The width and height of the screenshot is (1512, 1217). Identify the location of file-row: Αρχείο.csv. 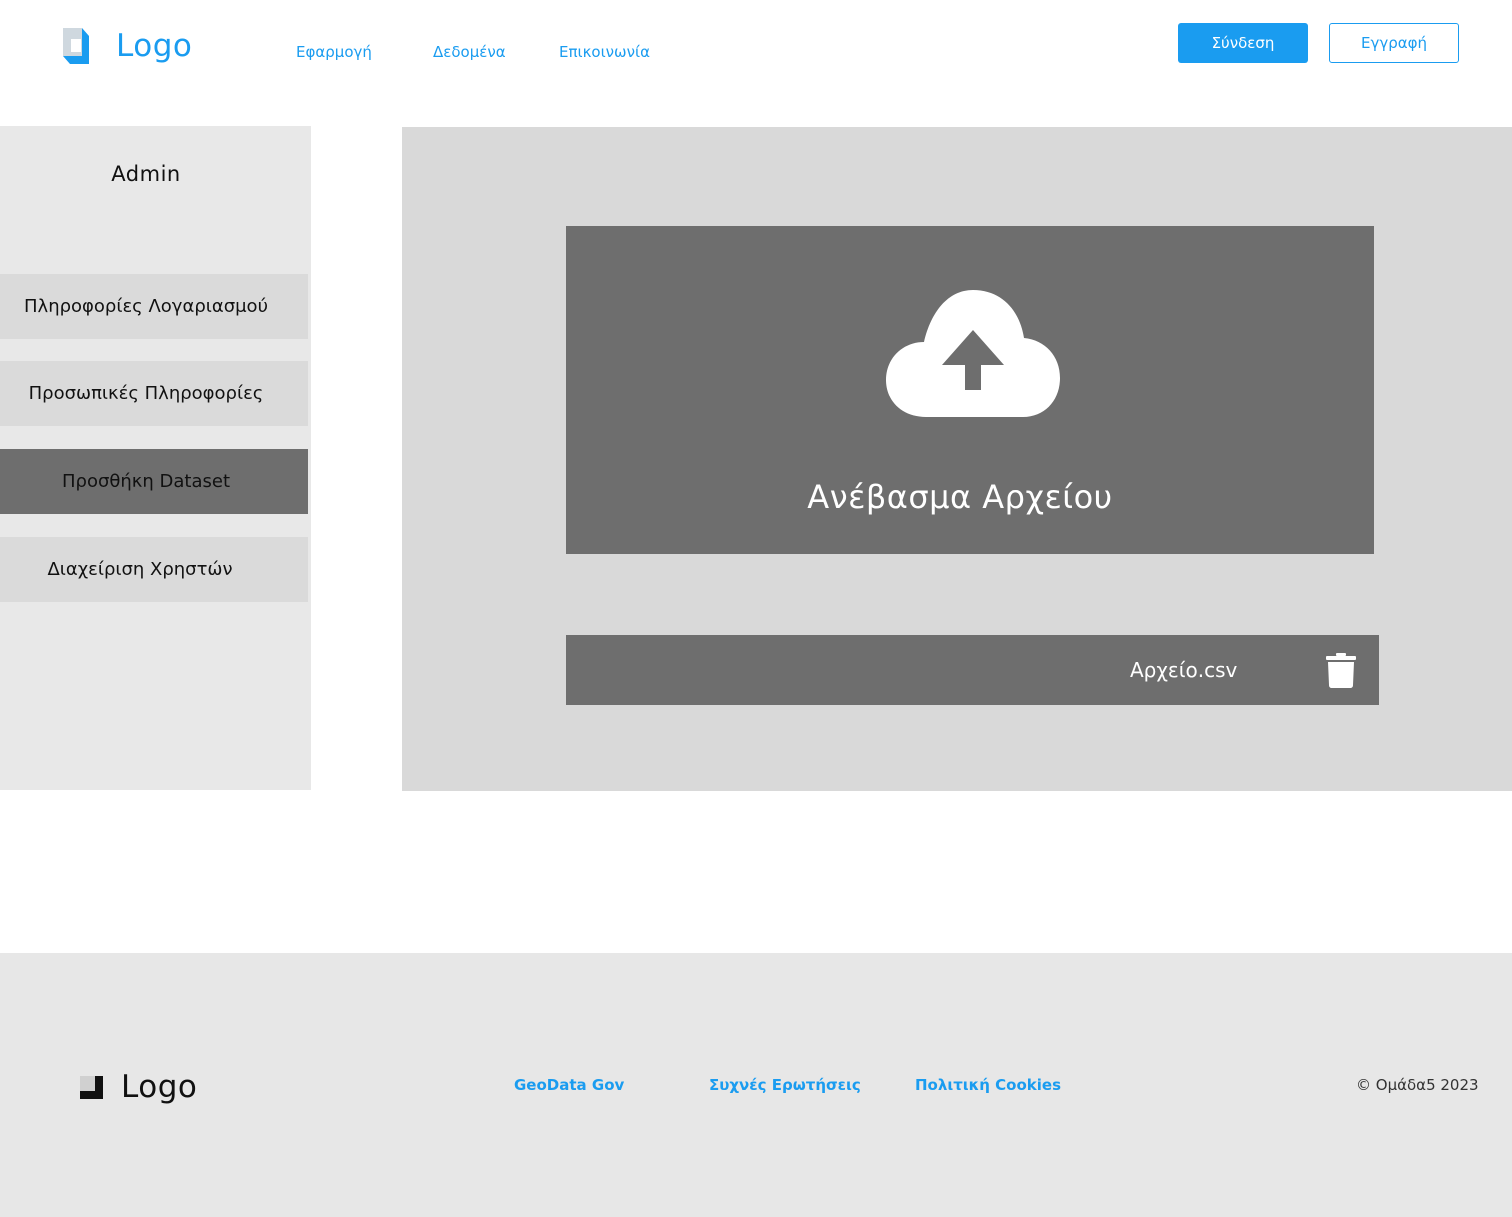
(972, 670).